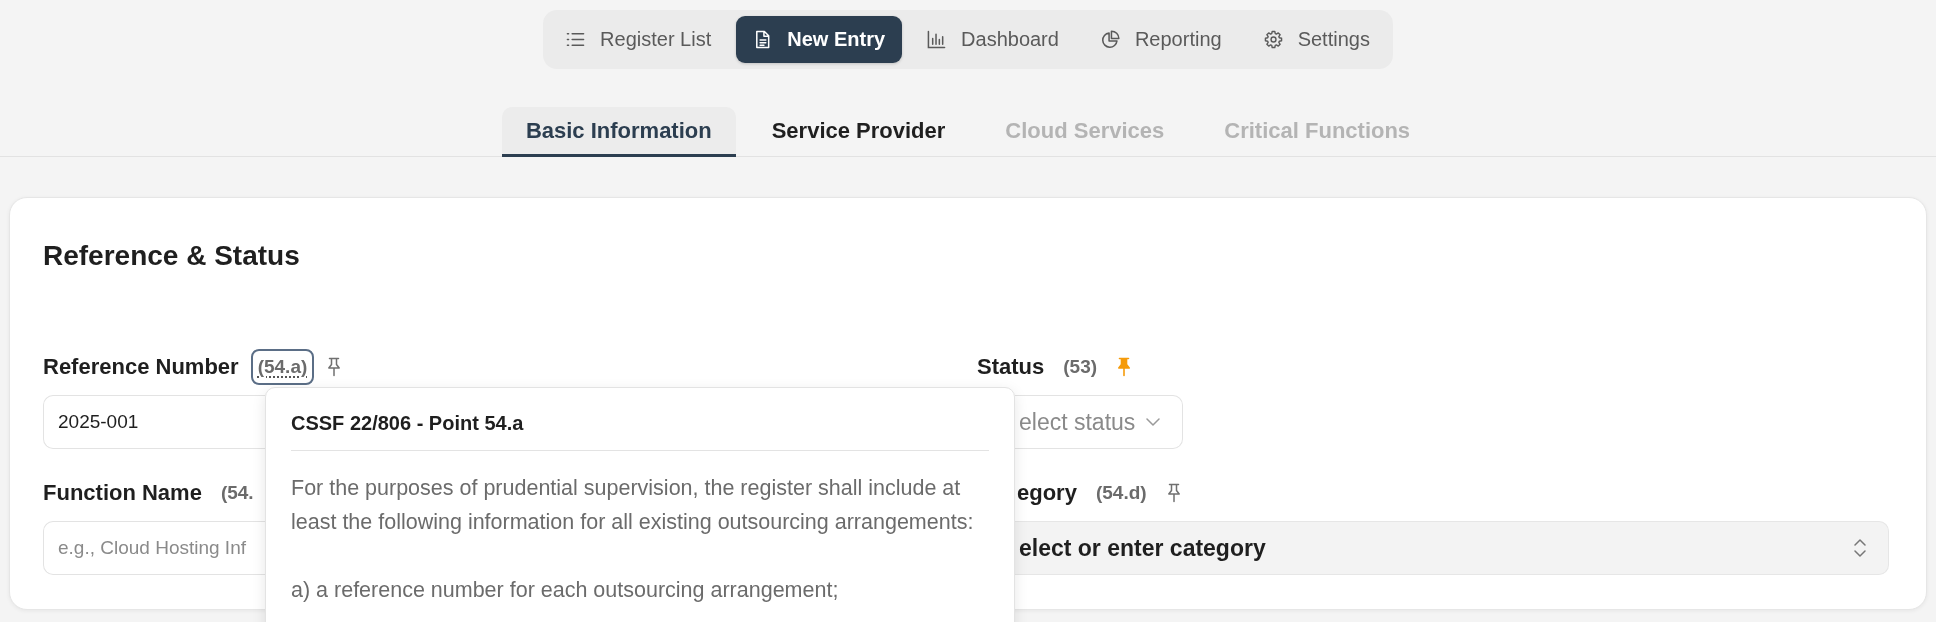 Image resolution: width=1936 pixels, height=622 pixels. What do you see at coordinates (141, 367) in the screenshot?
I see `field-label: Reference Number` at bounding box center [141, 367].